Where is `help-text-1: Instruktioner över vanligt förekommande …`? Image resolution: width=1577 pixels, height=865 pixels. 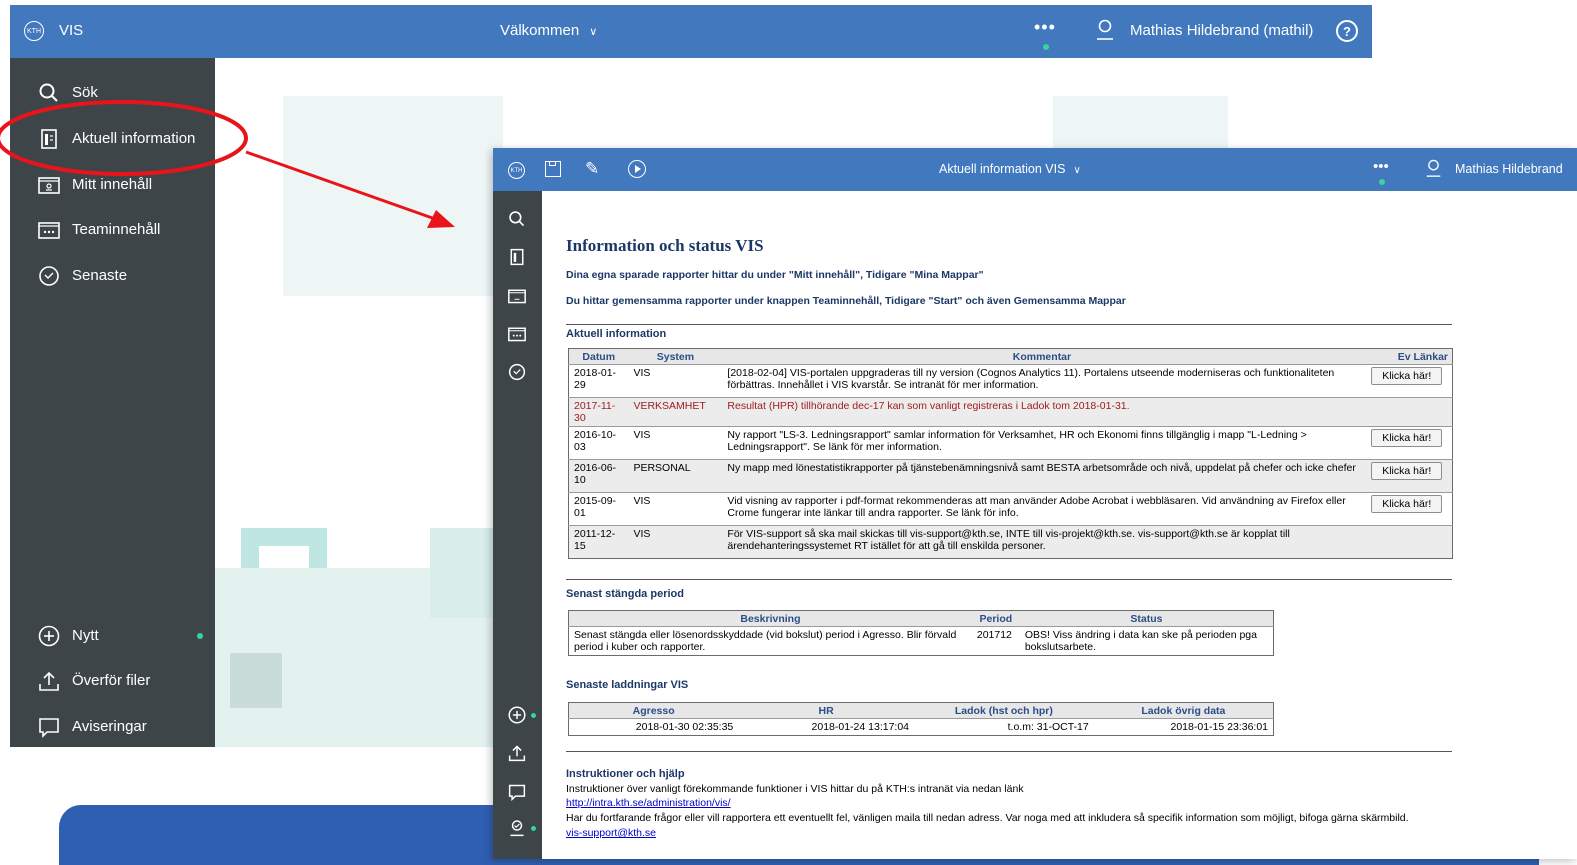
help-text-1: Instruktioner över vanligt förekommande … is located at coordinates (795, 789).